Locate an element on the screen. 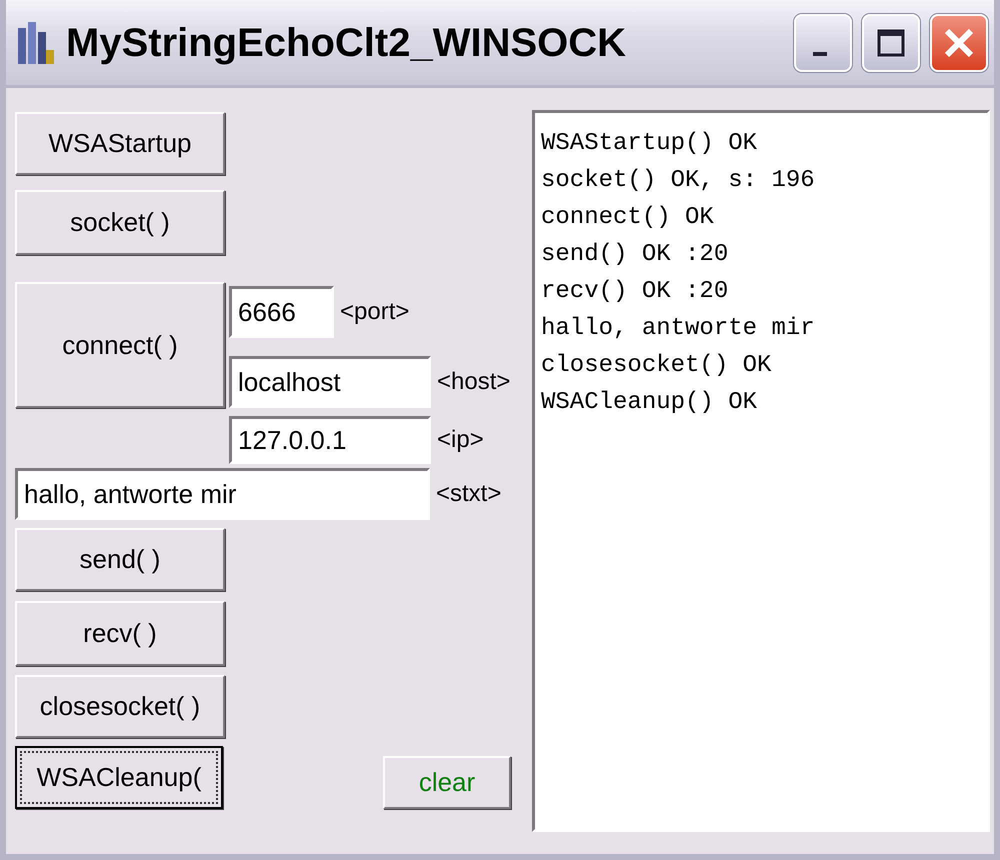 This screenshot has width=1000, height=860. maximize-icon is located at coordinates (891, 43).